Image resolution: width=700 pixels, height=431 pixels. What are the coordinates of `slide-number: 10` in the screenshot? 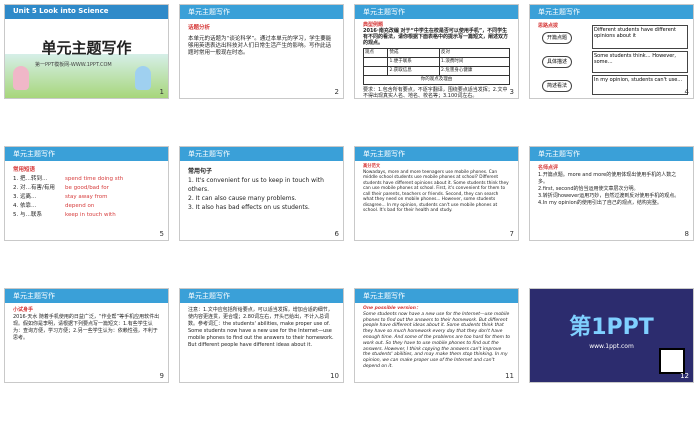 It's located at (334, 376).